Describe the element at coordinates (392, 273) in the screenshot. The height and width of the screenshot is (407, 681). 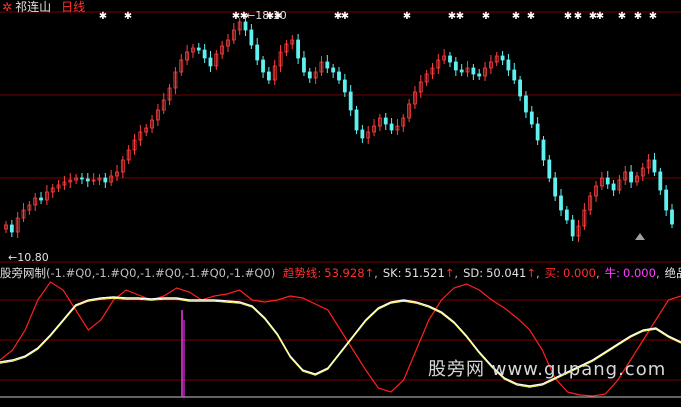
I see `indicator-item-key: SK:` at that location.